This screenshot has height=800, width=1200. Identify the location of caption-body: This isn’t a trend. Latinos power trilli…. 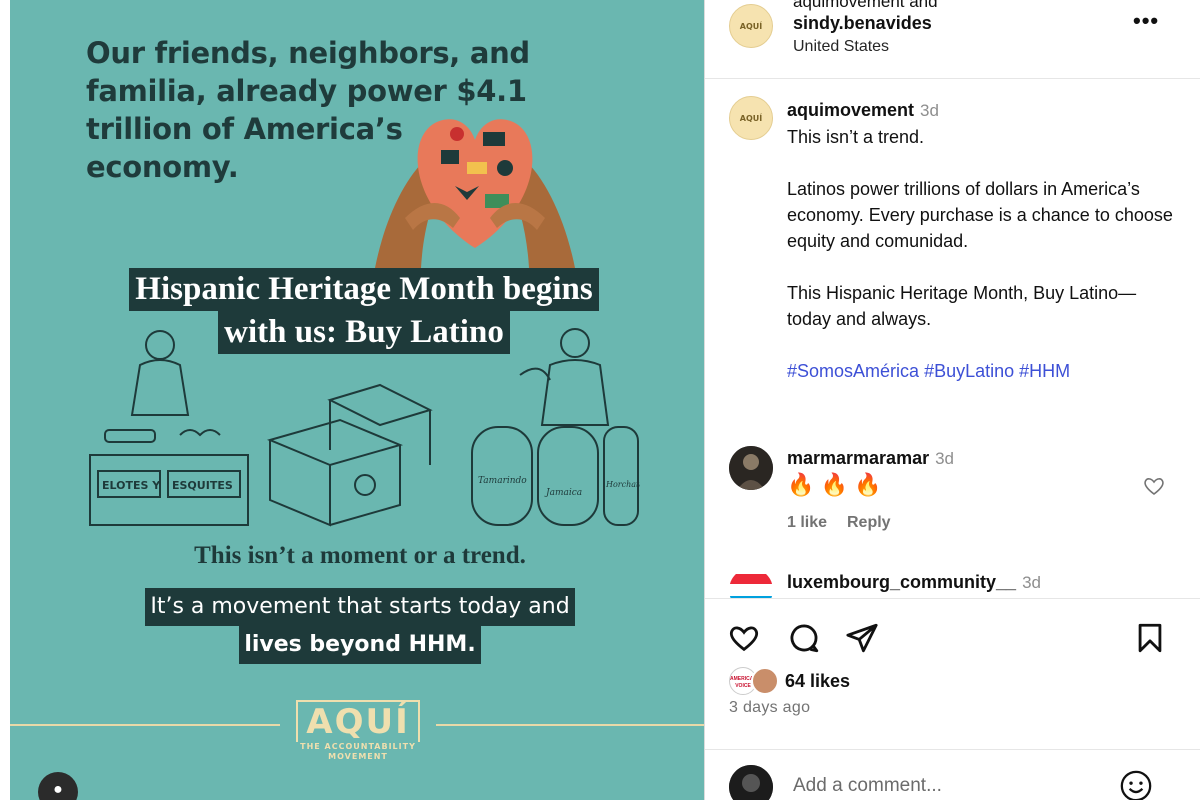
(982, 267).